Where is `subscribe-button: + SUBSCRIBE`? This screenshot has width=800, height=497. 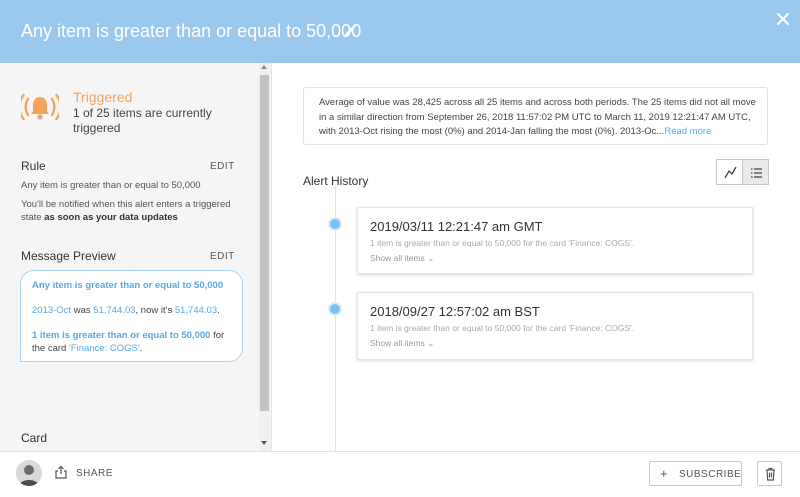
subscribe-button: + SUBSCRIBE is located at coordinates (695, 473).